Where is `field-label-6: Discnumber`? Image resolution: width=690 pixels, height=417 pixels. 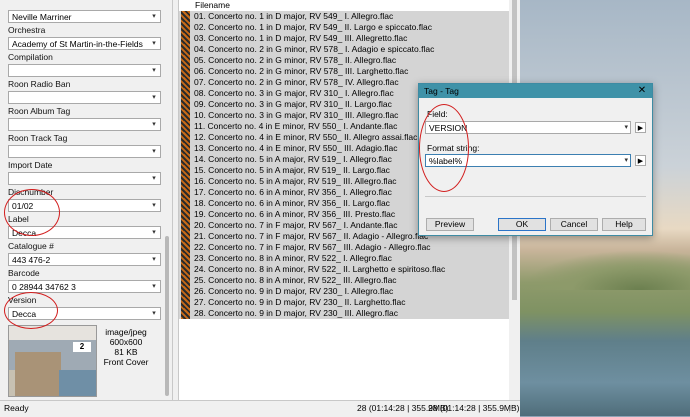
field-label-6: Discnumber is located at coordinates (31, 192).